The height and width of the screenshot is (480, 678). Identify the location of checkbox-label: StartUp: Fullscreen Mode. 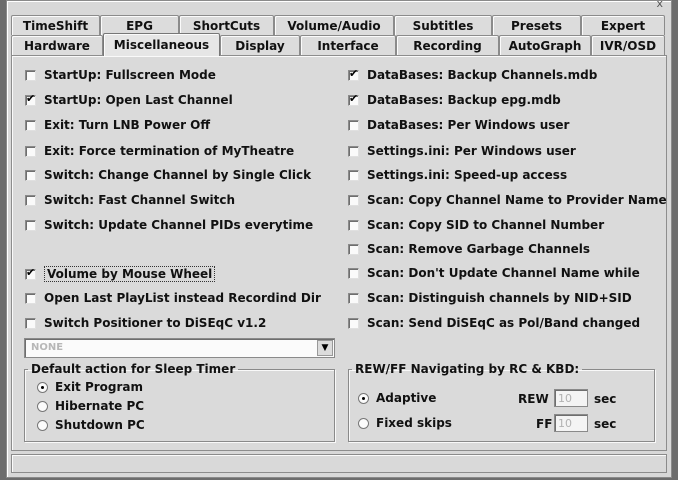
(130, 75).